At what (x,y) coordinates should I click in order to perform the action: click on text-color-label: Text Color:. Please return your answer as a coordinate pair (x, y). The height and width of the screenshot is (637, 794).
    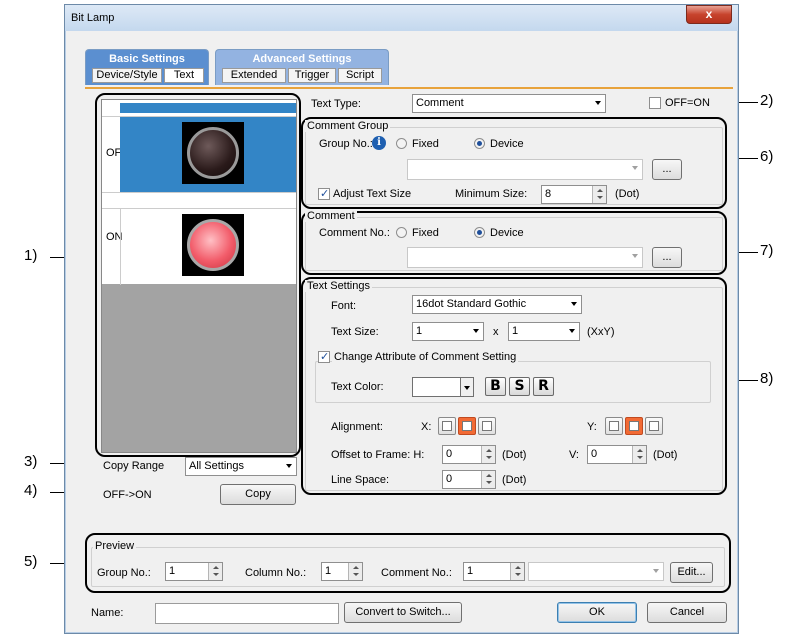
    Looking at the image, I should click on (357, 387).